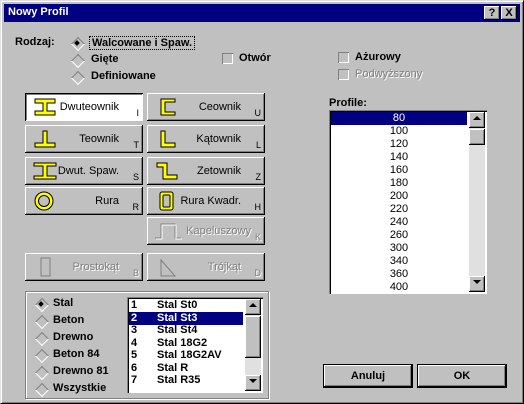 Image resolution: width=524 pixels, height=404 pixels. Describe the element at coordinates (399, 209) in the screenshot. I see `profile-list-item: 220` at that location.